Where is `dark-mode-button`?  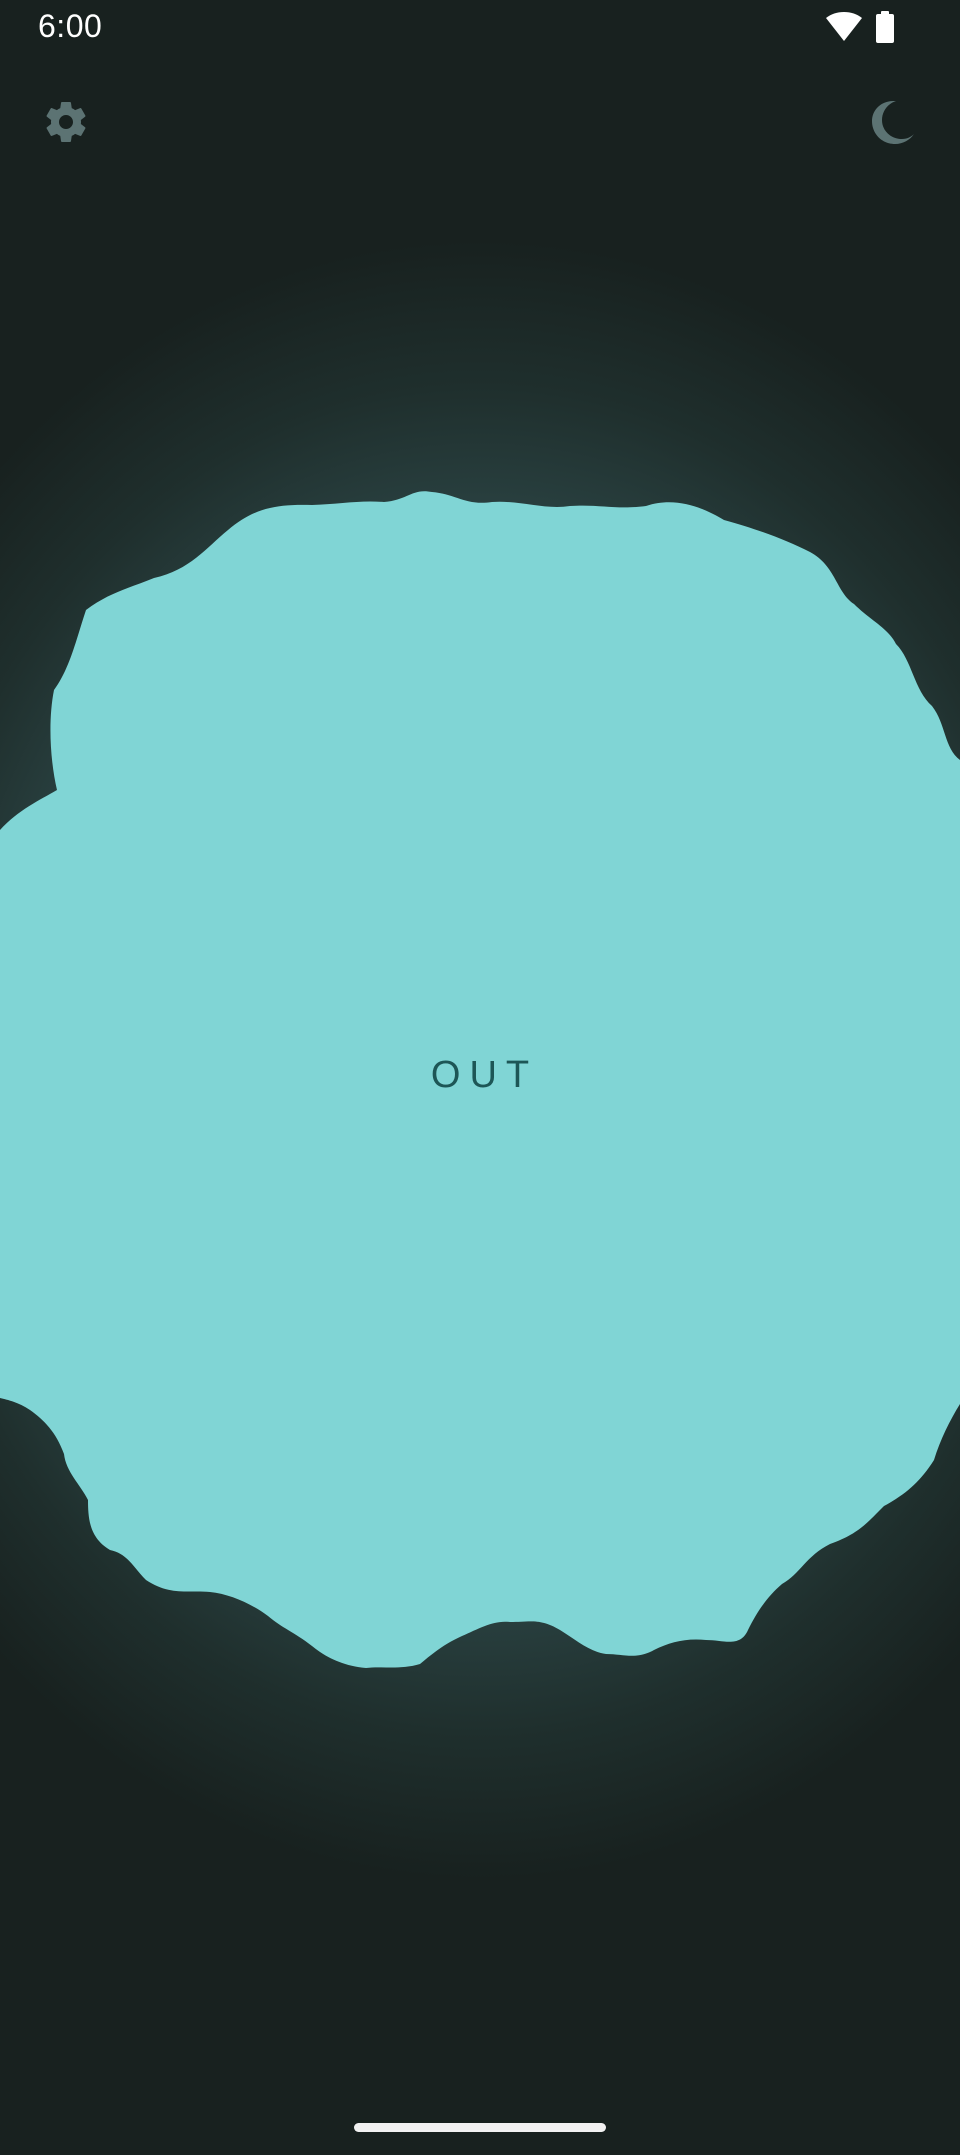 dark-mode-button is located at coordinates (894, 122).